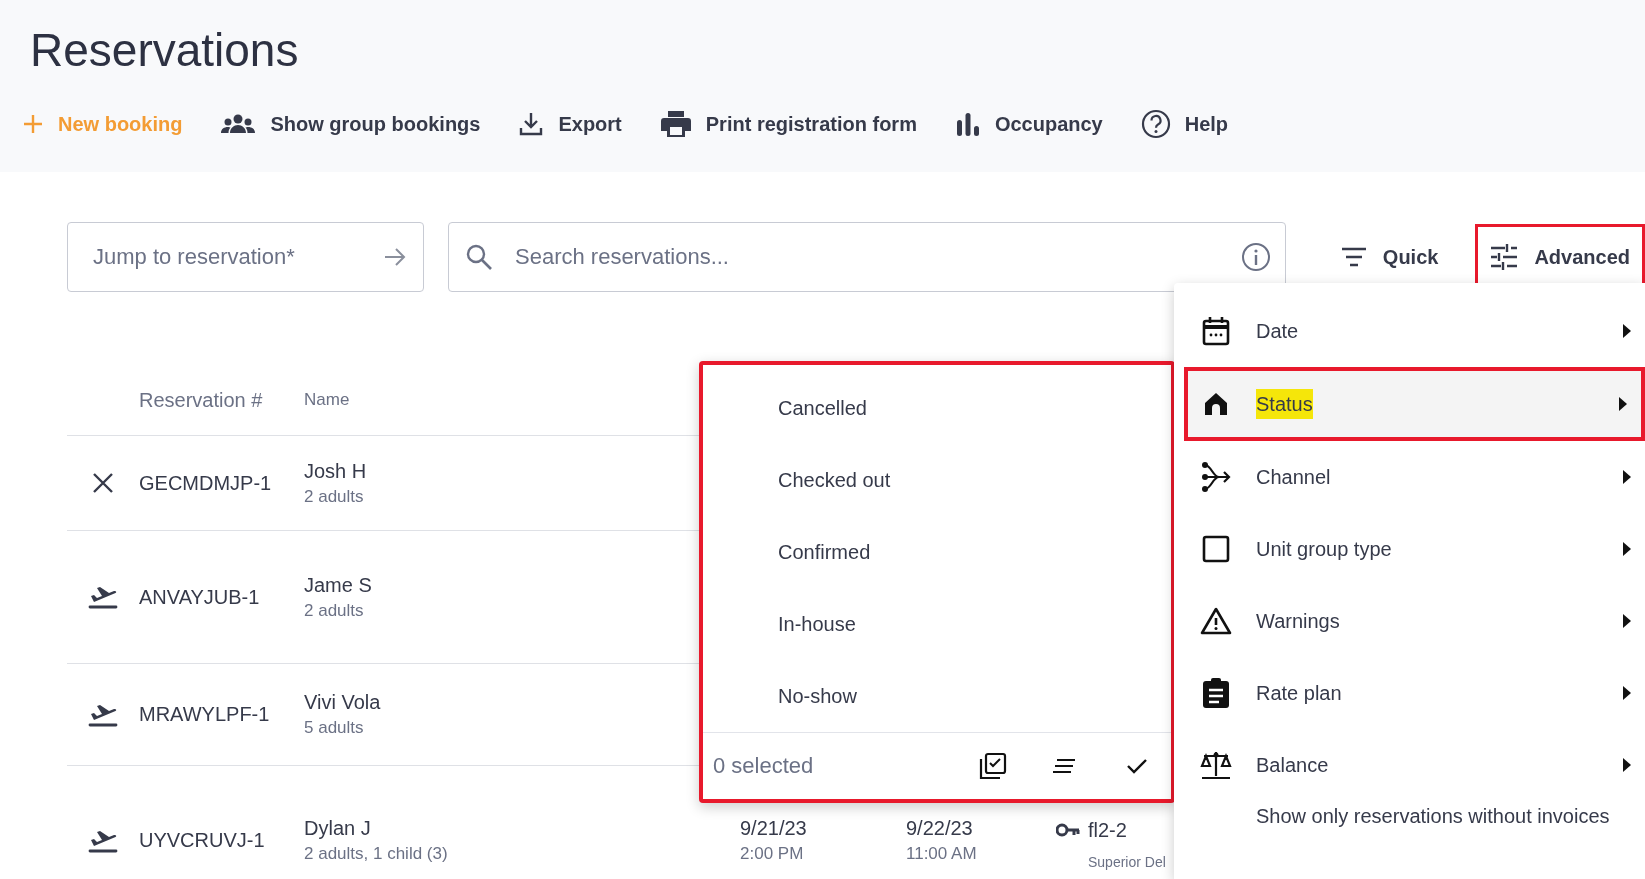 This screenshot has height=879, width=1645. Describe the element at coordinates (376, 854) in the screenshot. I see `guest-count: 2 adults, 1 child (3)` at that location.